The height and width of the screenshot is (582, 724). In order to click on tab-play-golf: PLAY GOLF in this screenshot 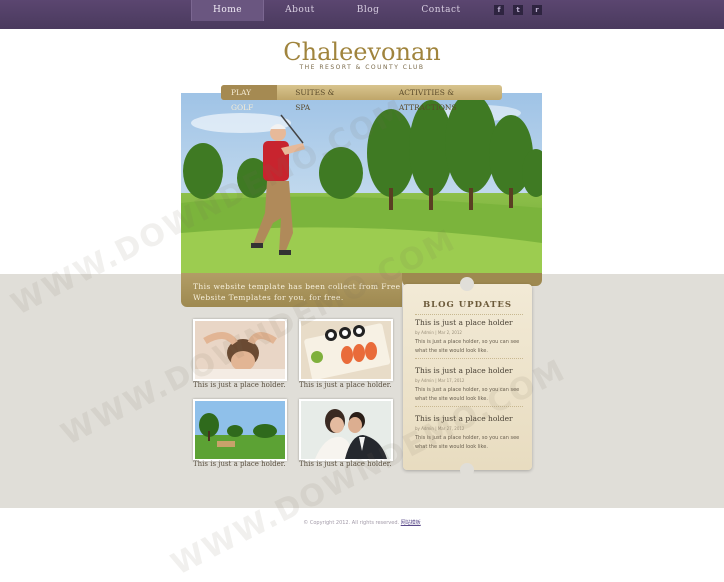, I will do `click(249, 98)`.